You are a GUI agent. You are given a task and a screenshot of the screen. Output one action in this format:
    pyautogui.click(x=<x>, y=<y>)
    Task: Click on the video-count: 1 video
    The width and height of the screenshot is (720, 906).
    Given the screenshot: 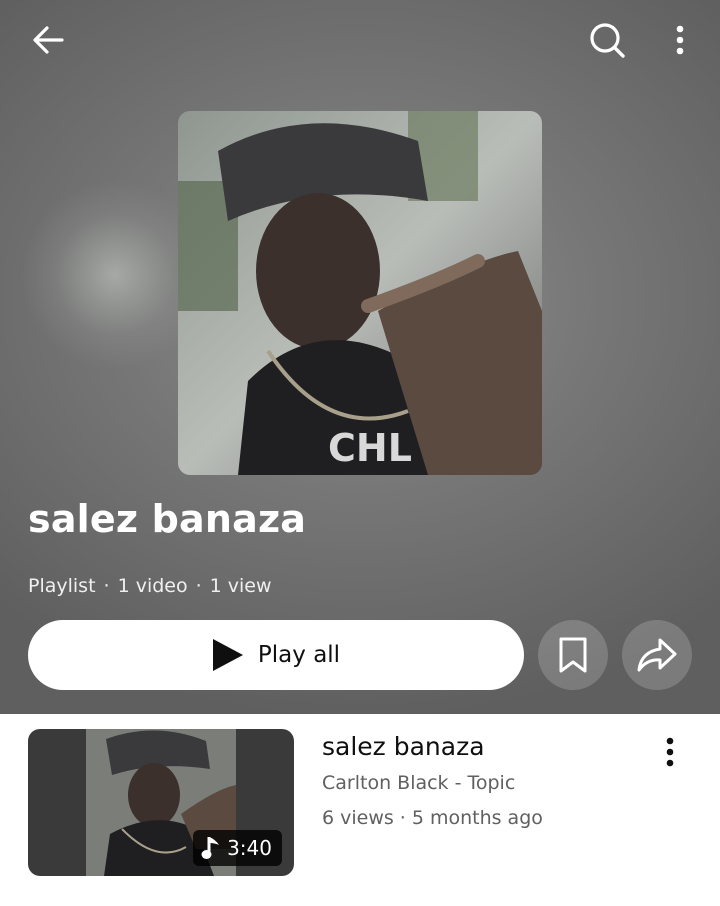 What is the action you would take?
    pyautogui.click(x=152, y=586)
    